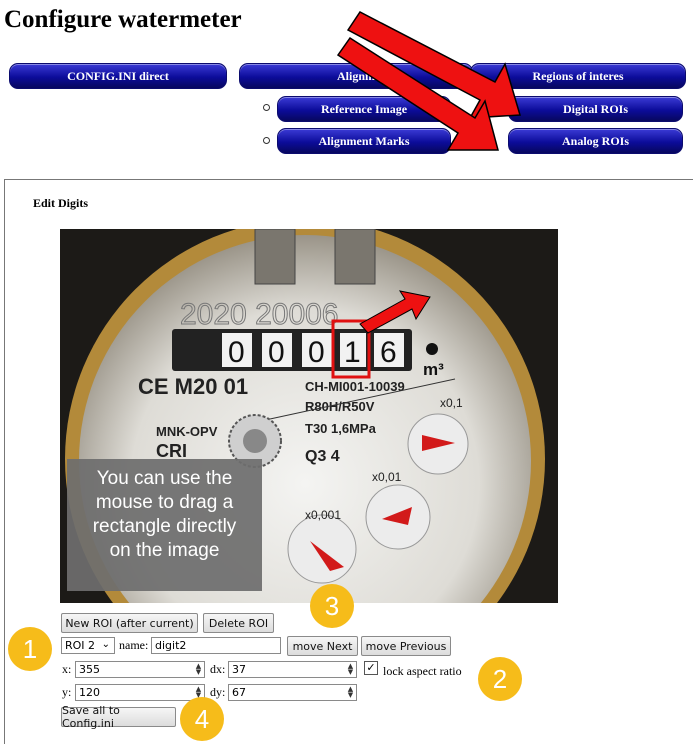 The image size is (693, 744). What do you see at coordinates (164, 502) in the screenshot?
I see `hint-line: mouse to drag a` at bounding box center [164, 502].